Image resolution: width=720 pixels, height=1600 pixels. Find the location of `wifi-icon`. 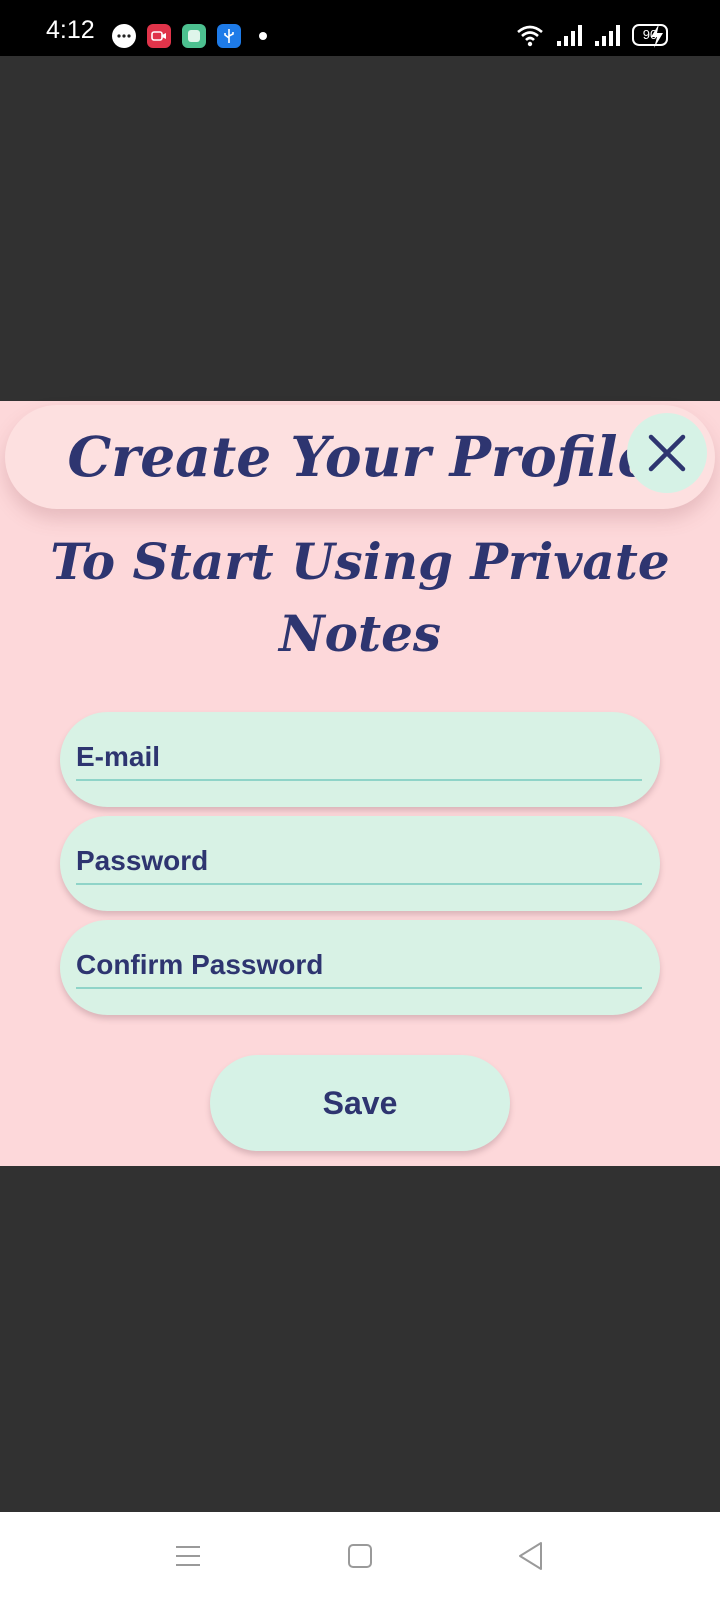

wifi-icon is located at coordinates (530, 36).